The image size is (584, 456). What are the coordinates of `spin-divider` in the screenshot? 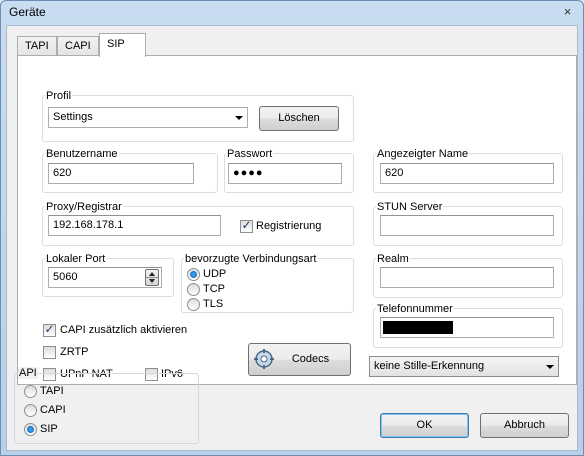 It's located at (152, 277).